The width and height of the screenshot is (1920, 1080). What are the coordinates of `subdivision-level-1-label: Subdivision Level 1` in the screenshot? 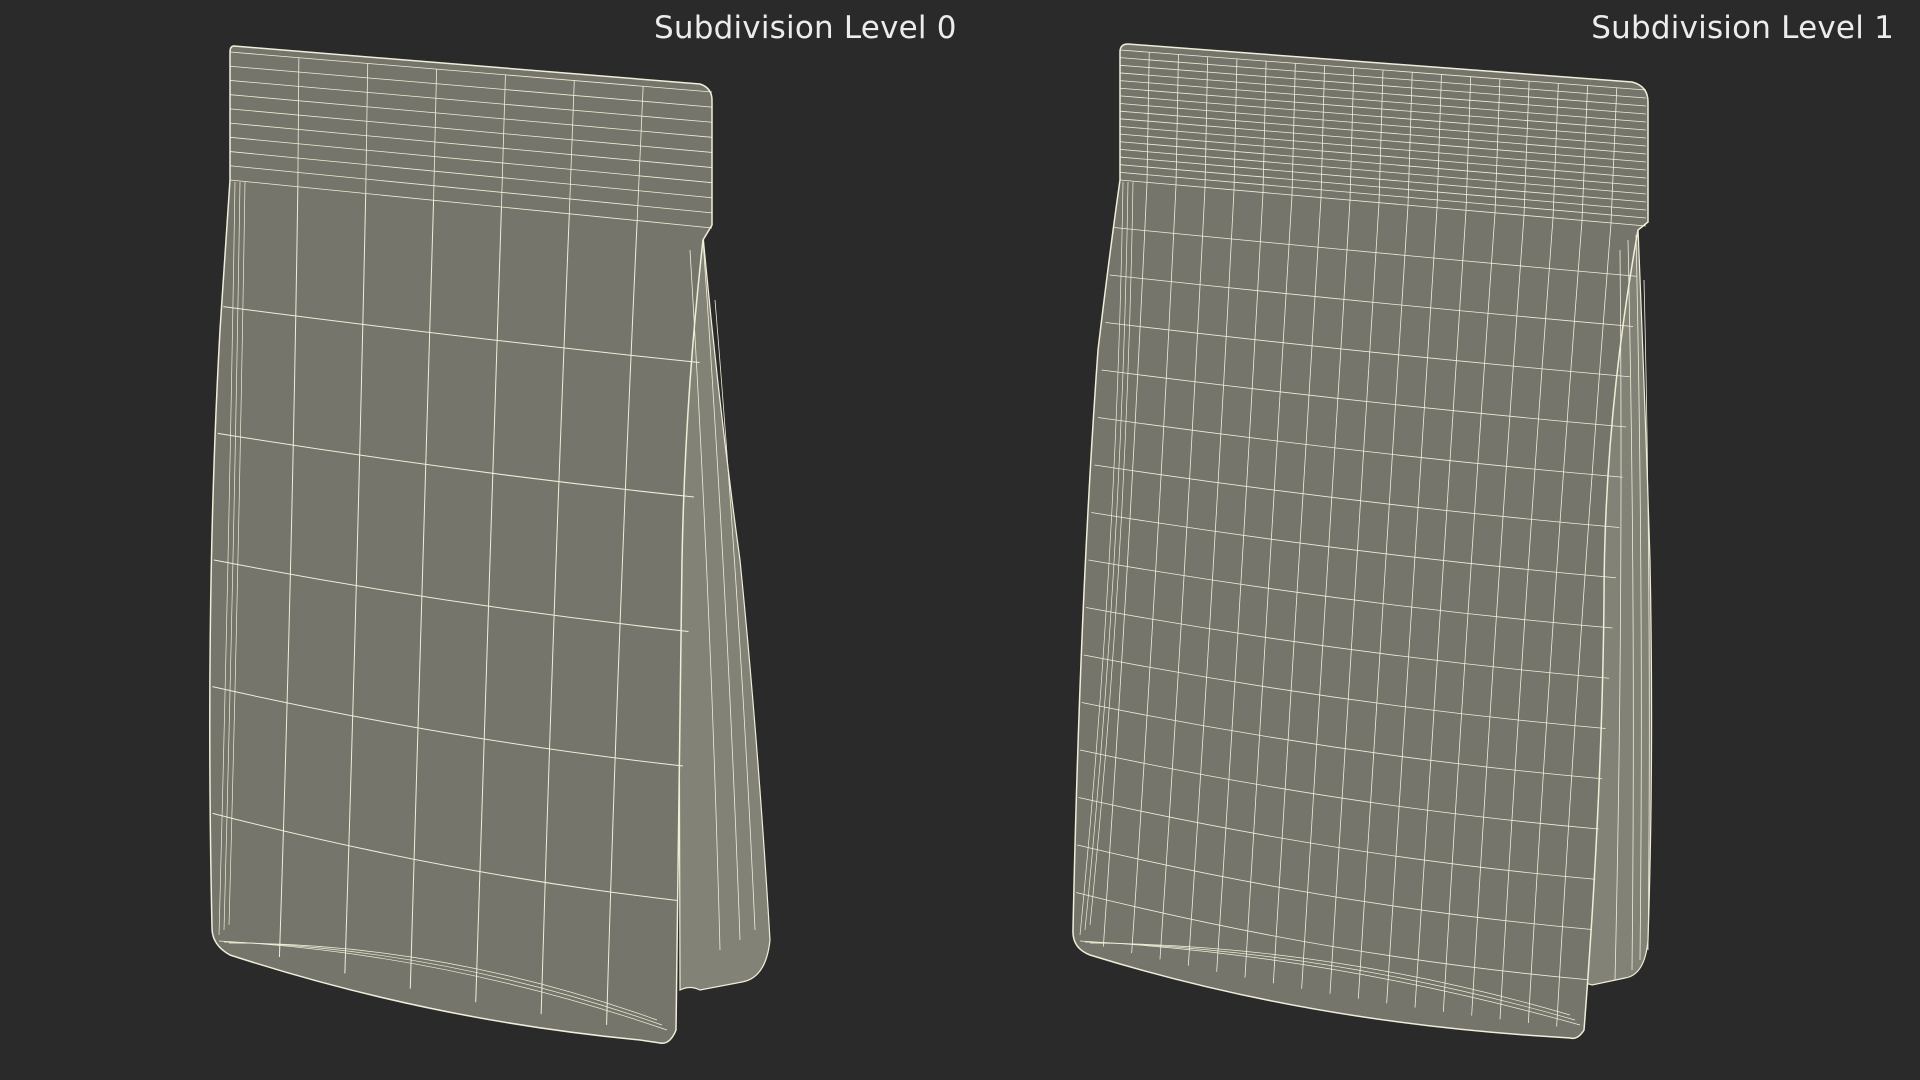 It's located at (1742, 28).